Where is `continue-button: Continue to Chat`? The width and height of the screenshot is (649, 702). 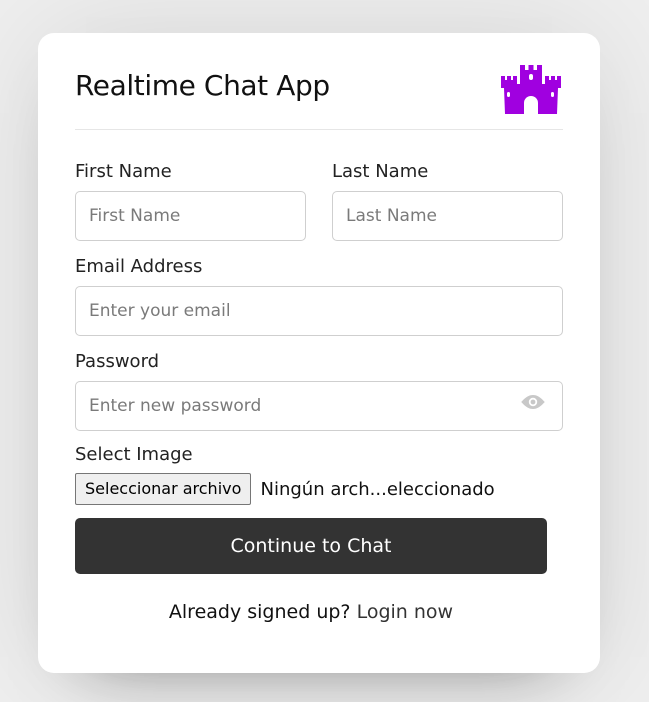
continue-button: Continue to Chat is located at coordinates (311, 546).